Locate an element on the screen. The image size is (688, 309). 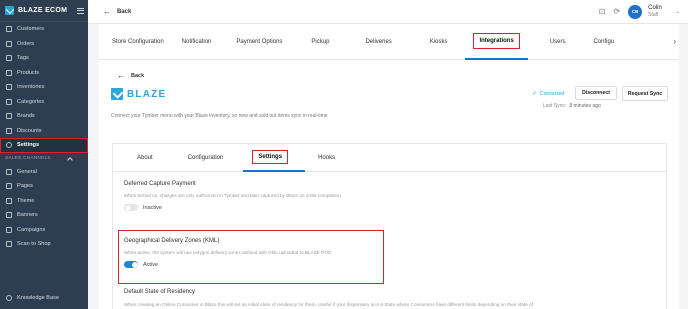
back-label: Back is located at coordinates (124, 11).